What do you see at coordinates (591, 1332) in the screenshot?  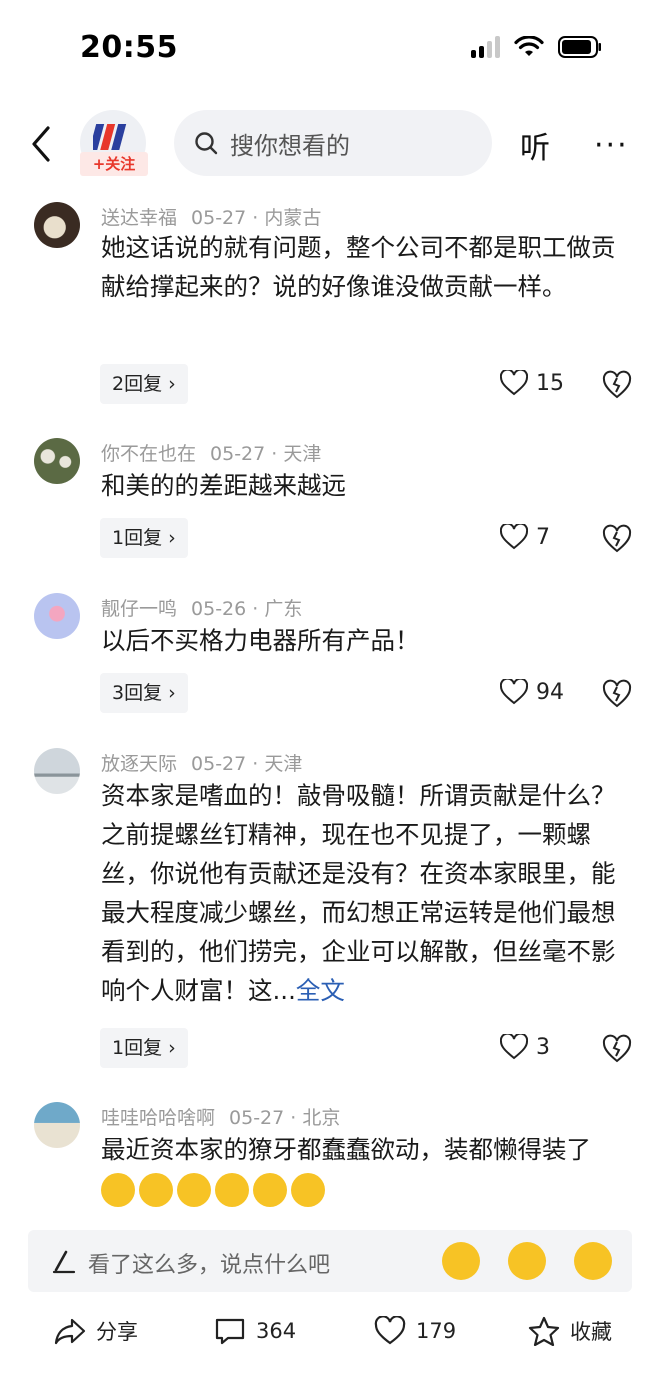 I see `favorite-label: 收藏` at bounding box center [591, 1332].